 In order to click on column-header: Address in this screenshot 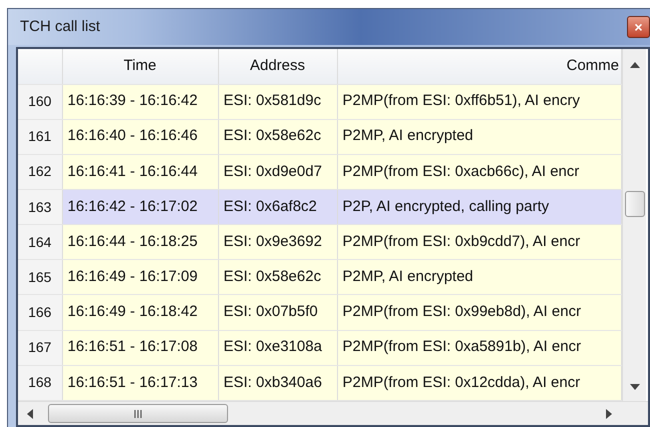, I will do `click(277, 66)`.